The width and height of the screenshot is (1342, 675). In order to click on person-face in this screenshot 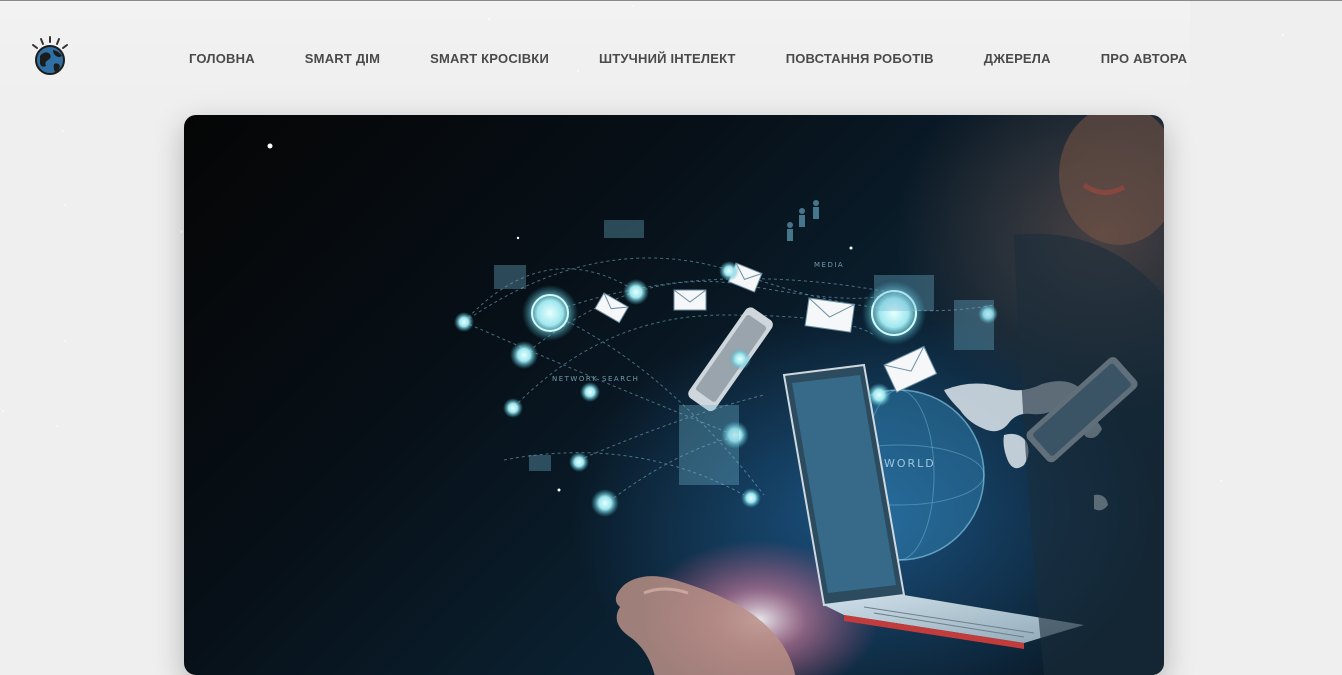, I will do `click(1111, 180)`.